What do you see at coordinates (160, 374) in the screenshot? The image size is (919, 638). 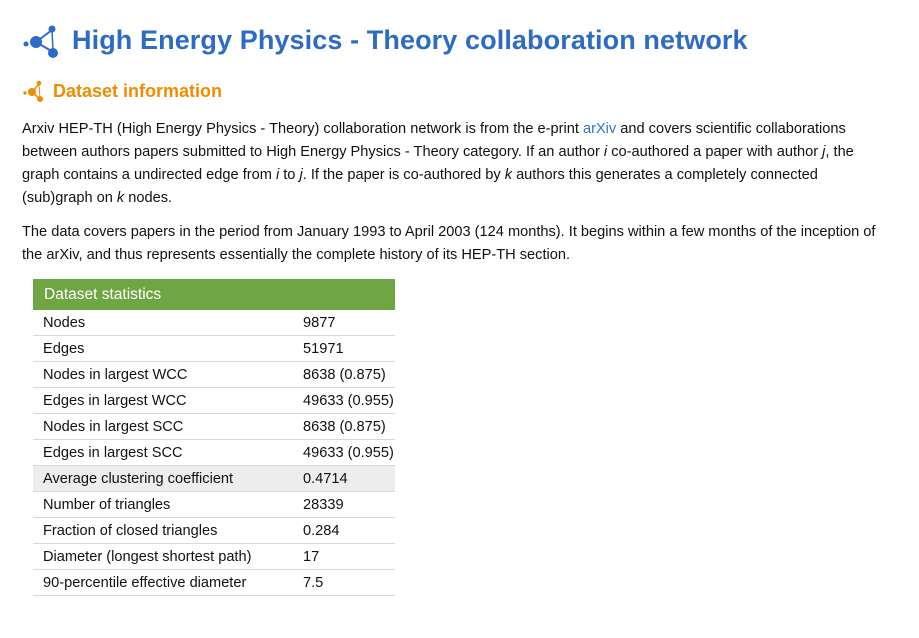 I see `stat-label: Nodes in largest WCC` at bounding box center [160, 374].